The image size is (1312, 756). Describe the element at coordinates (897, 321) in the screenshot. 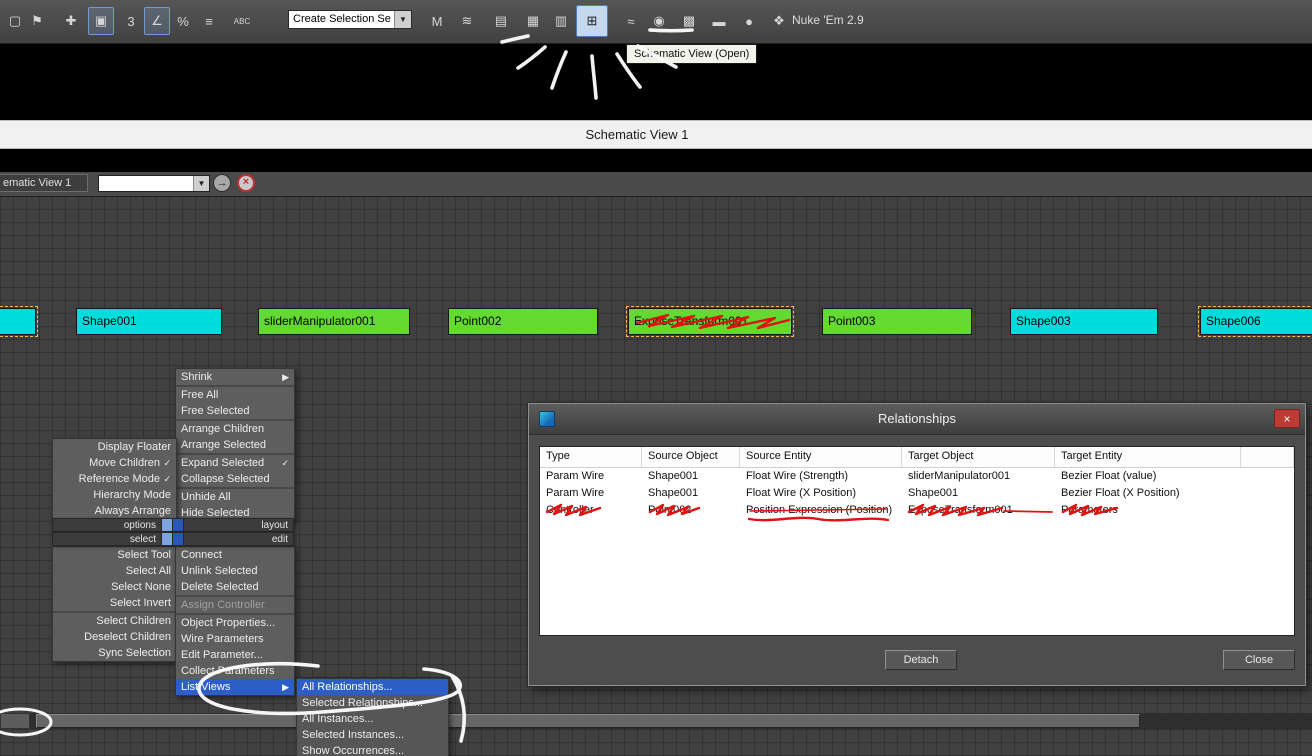

I see `node-point003: Point003` at that location.